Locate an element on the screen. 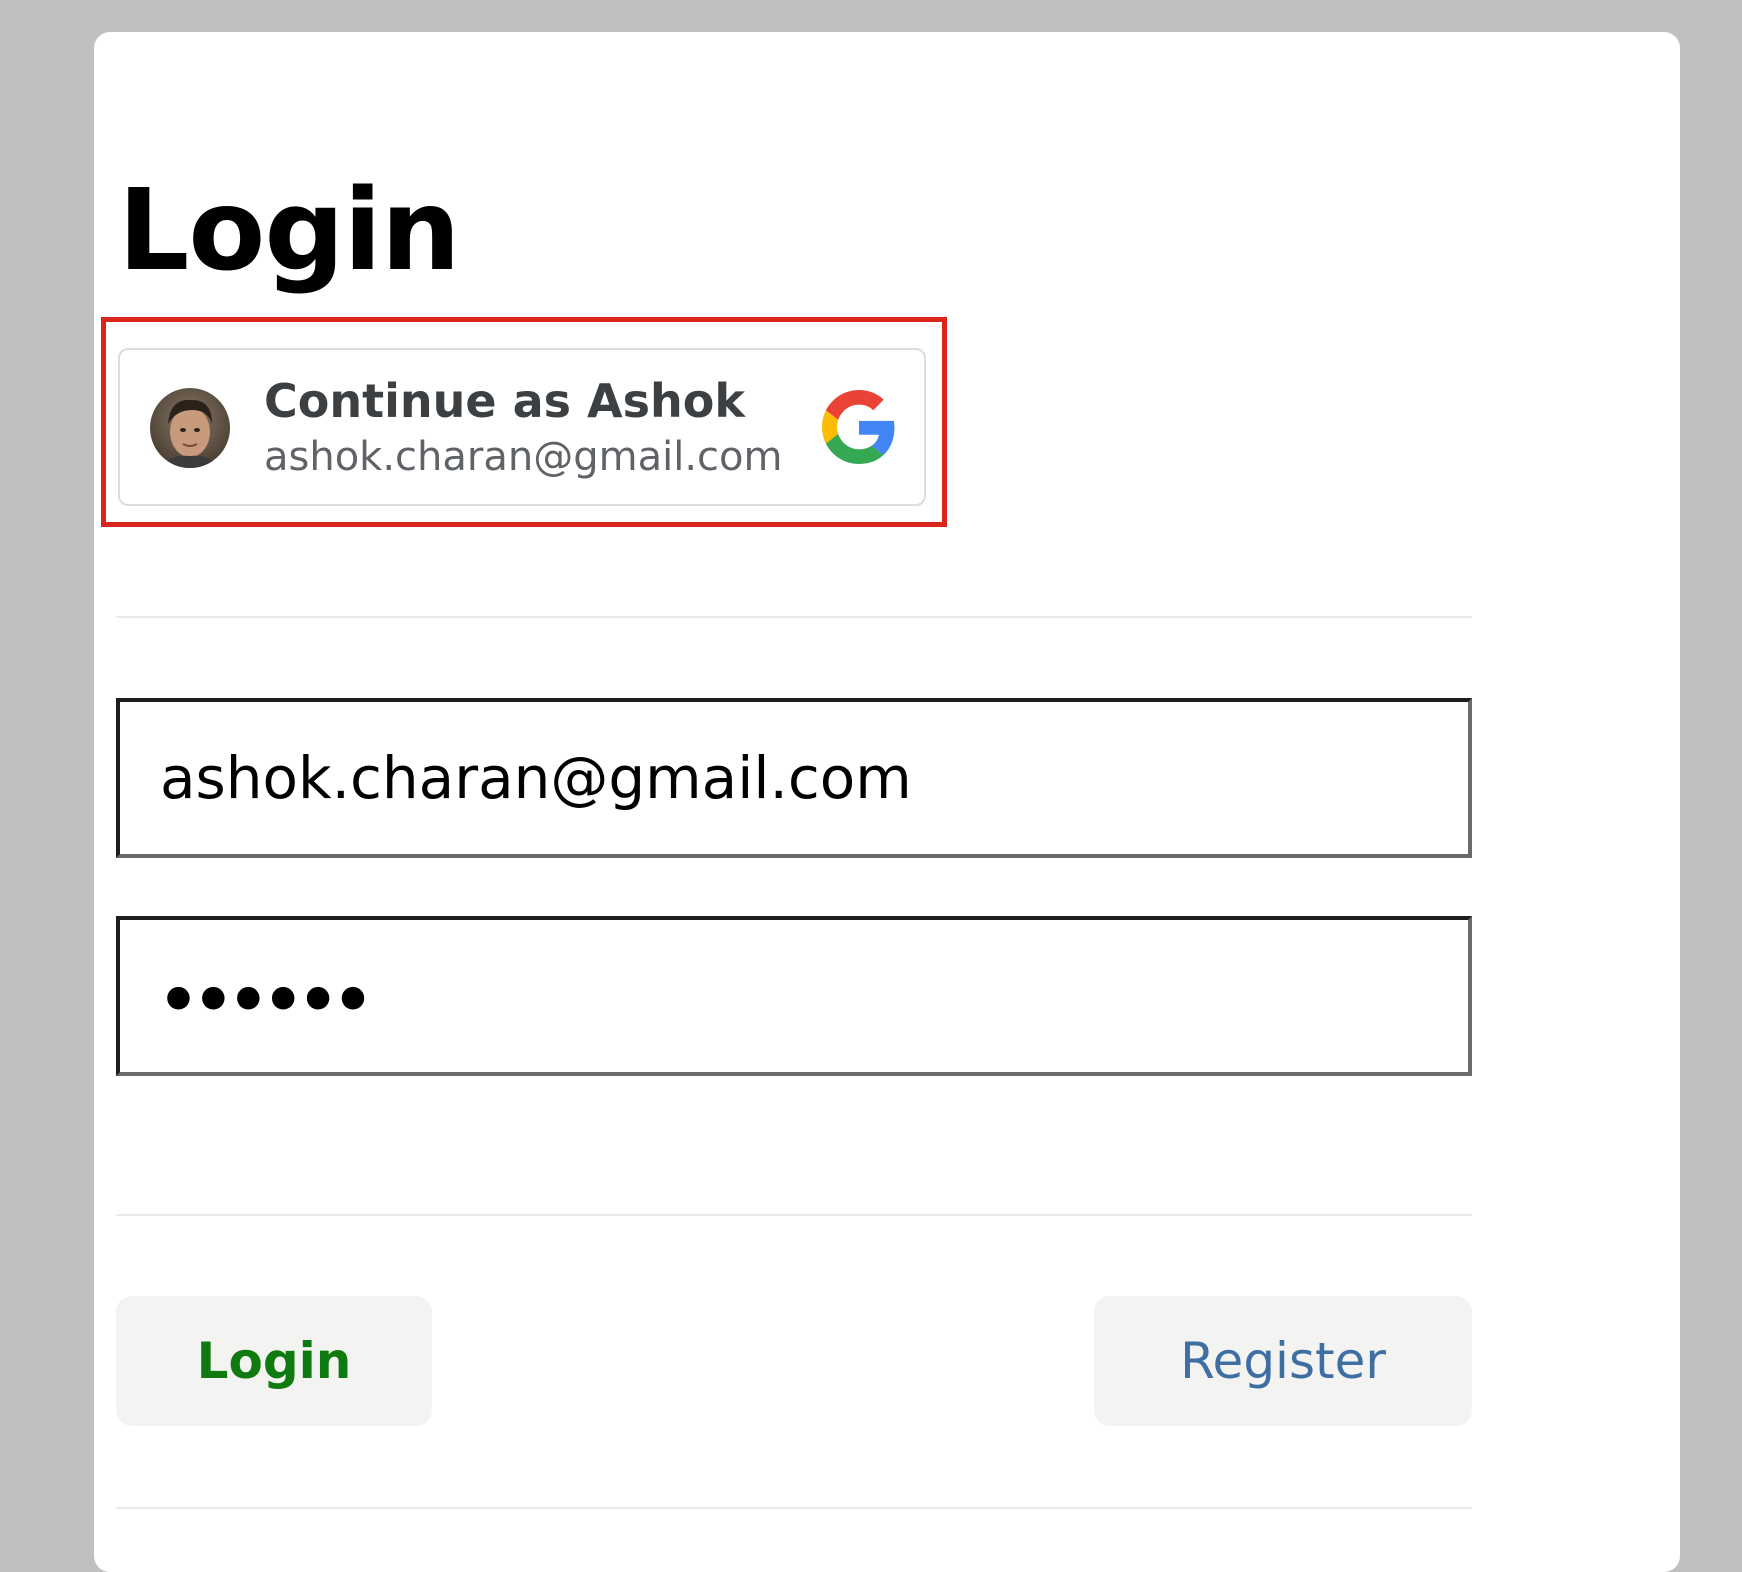  google-account-name: Continue as Ashok is located at coordinates (504, 401).